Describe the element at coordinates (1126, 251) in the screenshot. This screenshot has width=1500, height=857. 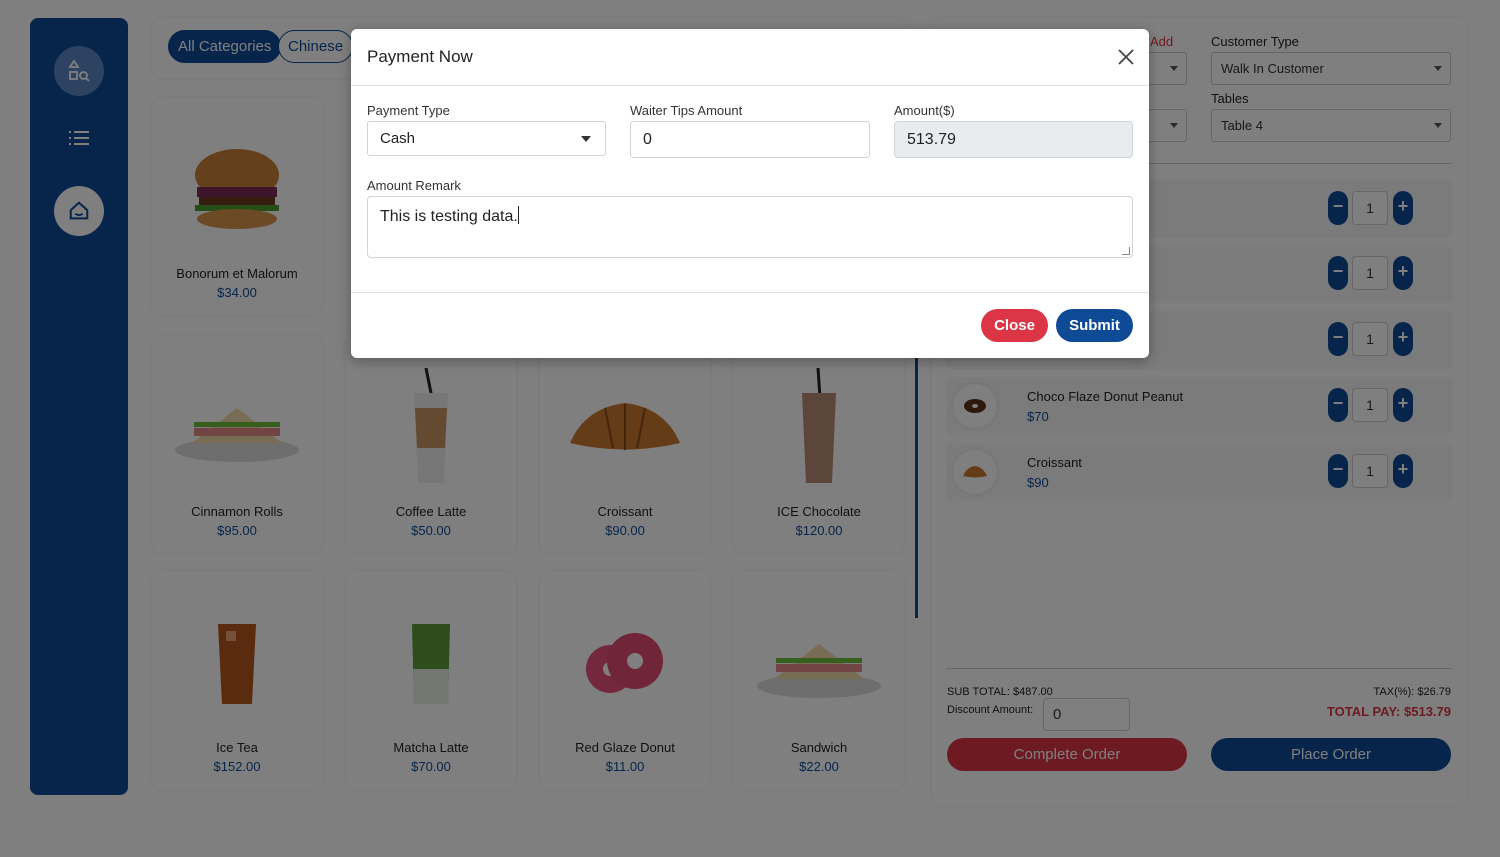
I see `resize-grip-icon` at that location.